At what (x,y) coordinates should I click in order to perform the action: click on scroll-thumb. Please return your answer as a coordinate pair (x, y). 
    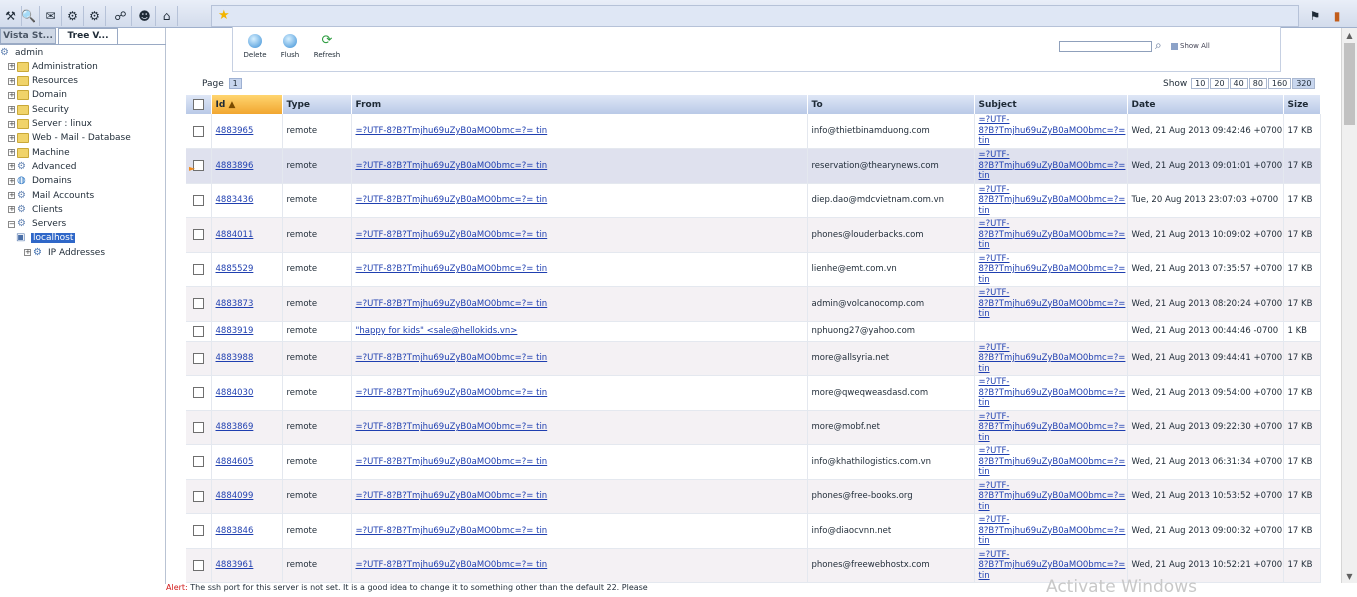
    Looking at the image, I should click on (1349, 84).